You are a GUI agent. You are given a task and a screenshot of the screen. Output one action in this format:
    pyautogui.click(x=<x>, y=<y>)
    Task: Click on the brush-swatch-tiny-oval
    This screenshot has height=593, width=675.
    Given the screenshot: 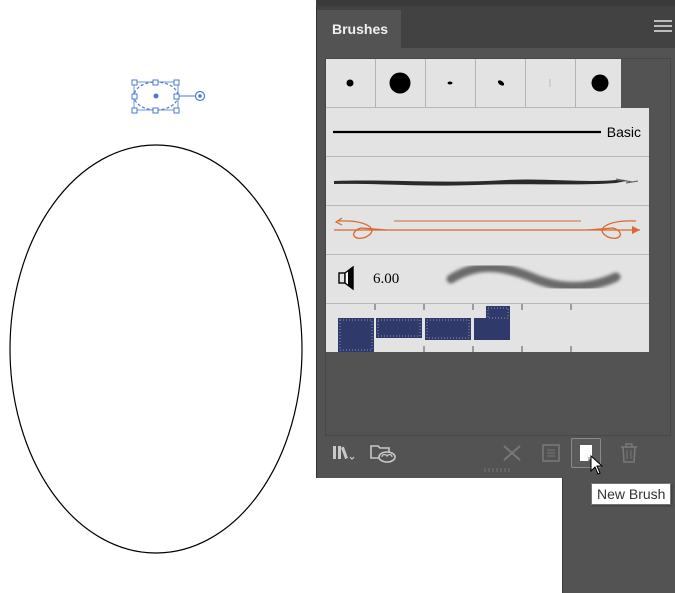 What is the action you would take?
    pyautogui.click(x=451, y=83)
    